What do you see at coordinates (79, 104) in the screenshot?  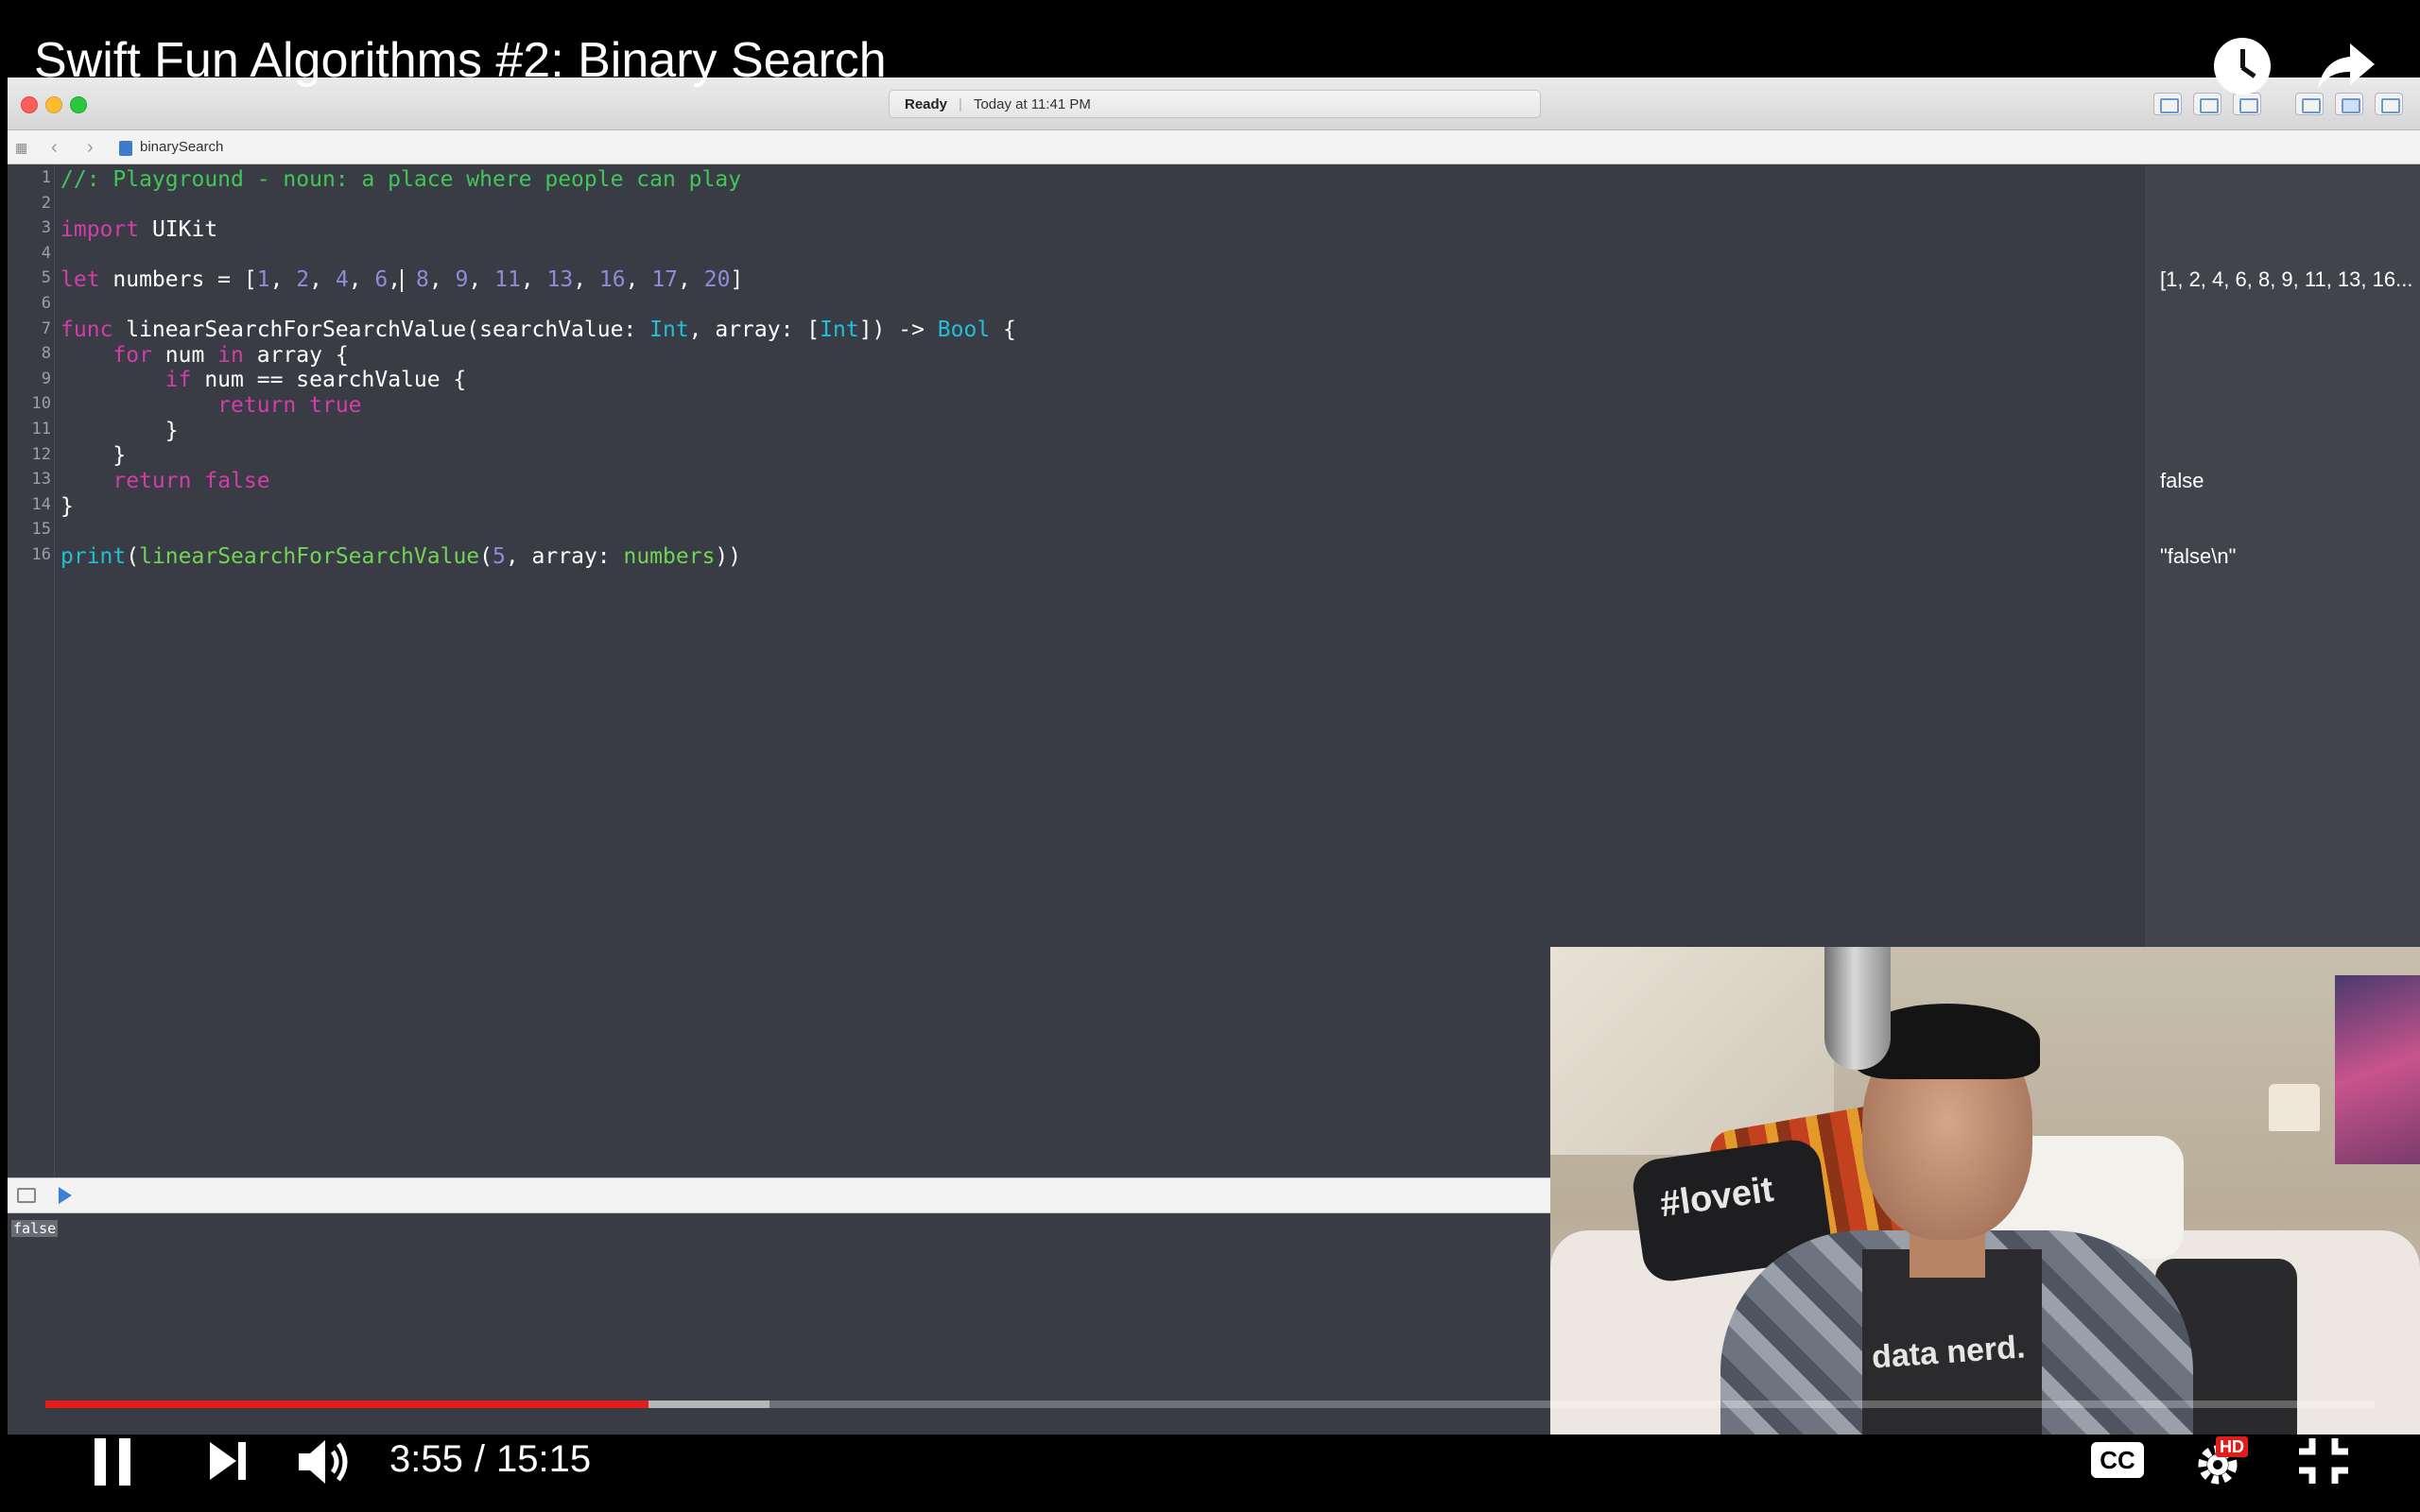 I see `maximize-window-button` at bounding box center [79, 104].